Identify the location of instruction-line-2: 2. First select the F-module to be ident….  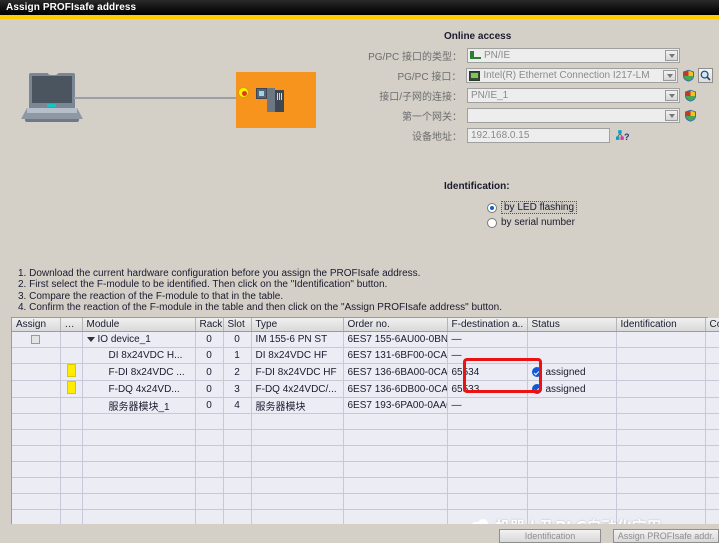
(203, 285).